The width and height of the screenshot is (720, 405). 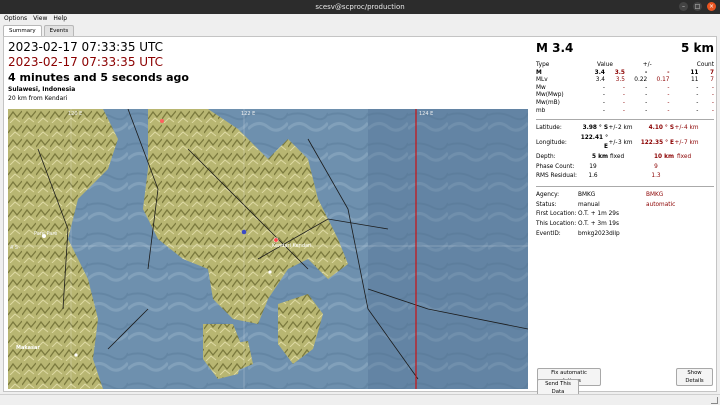 I want to click on longitude-unc-alt: 7 km, so click(x=691, y=142).